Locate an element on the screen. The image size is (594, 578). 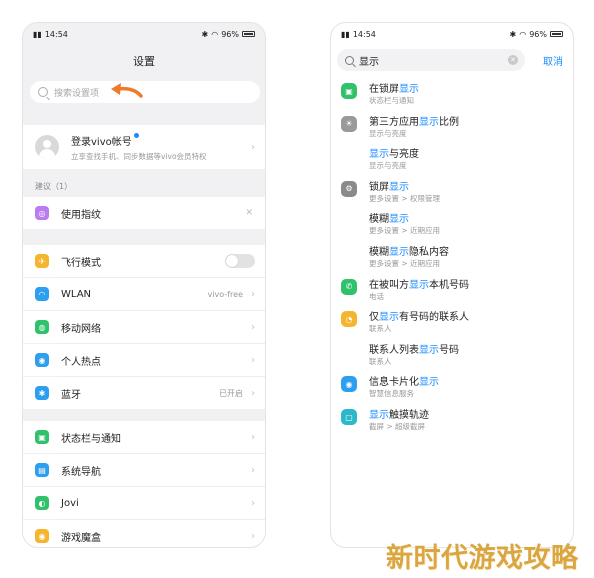
suggestion-fingerprint-row: ◎ 使用指纹 ✕ is located at coordinates (144, 213).